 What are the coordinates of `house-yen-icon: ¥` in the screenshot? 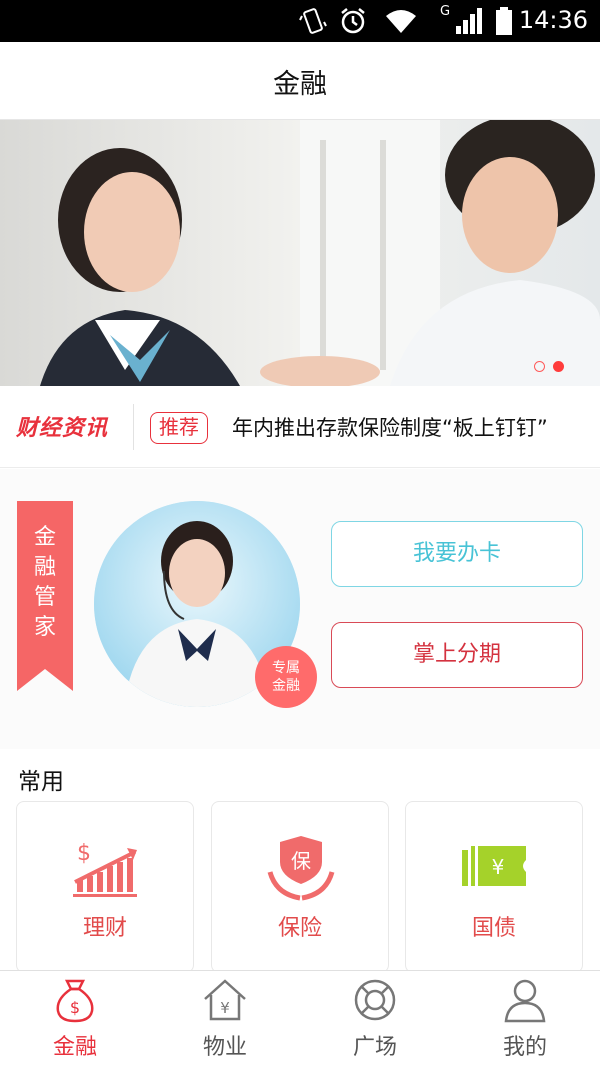 It's located at (225, 1000).